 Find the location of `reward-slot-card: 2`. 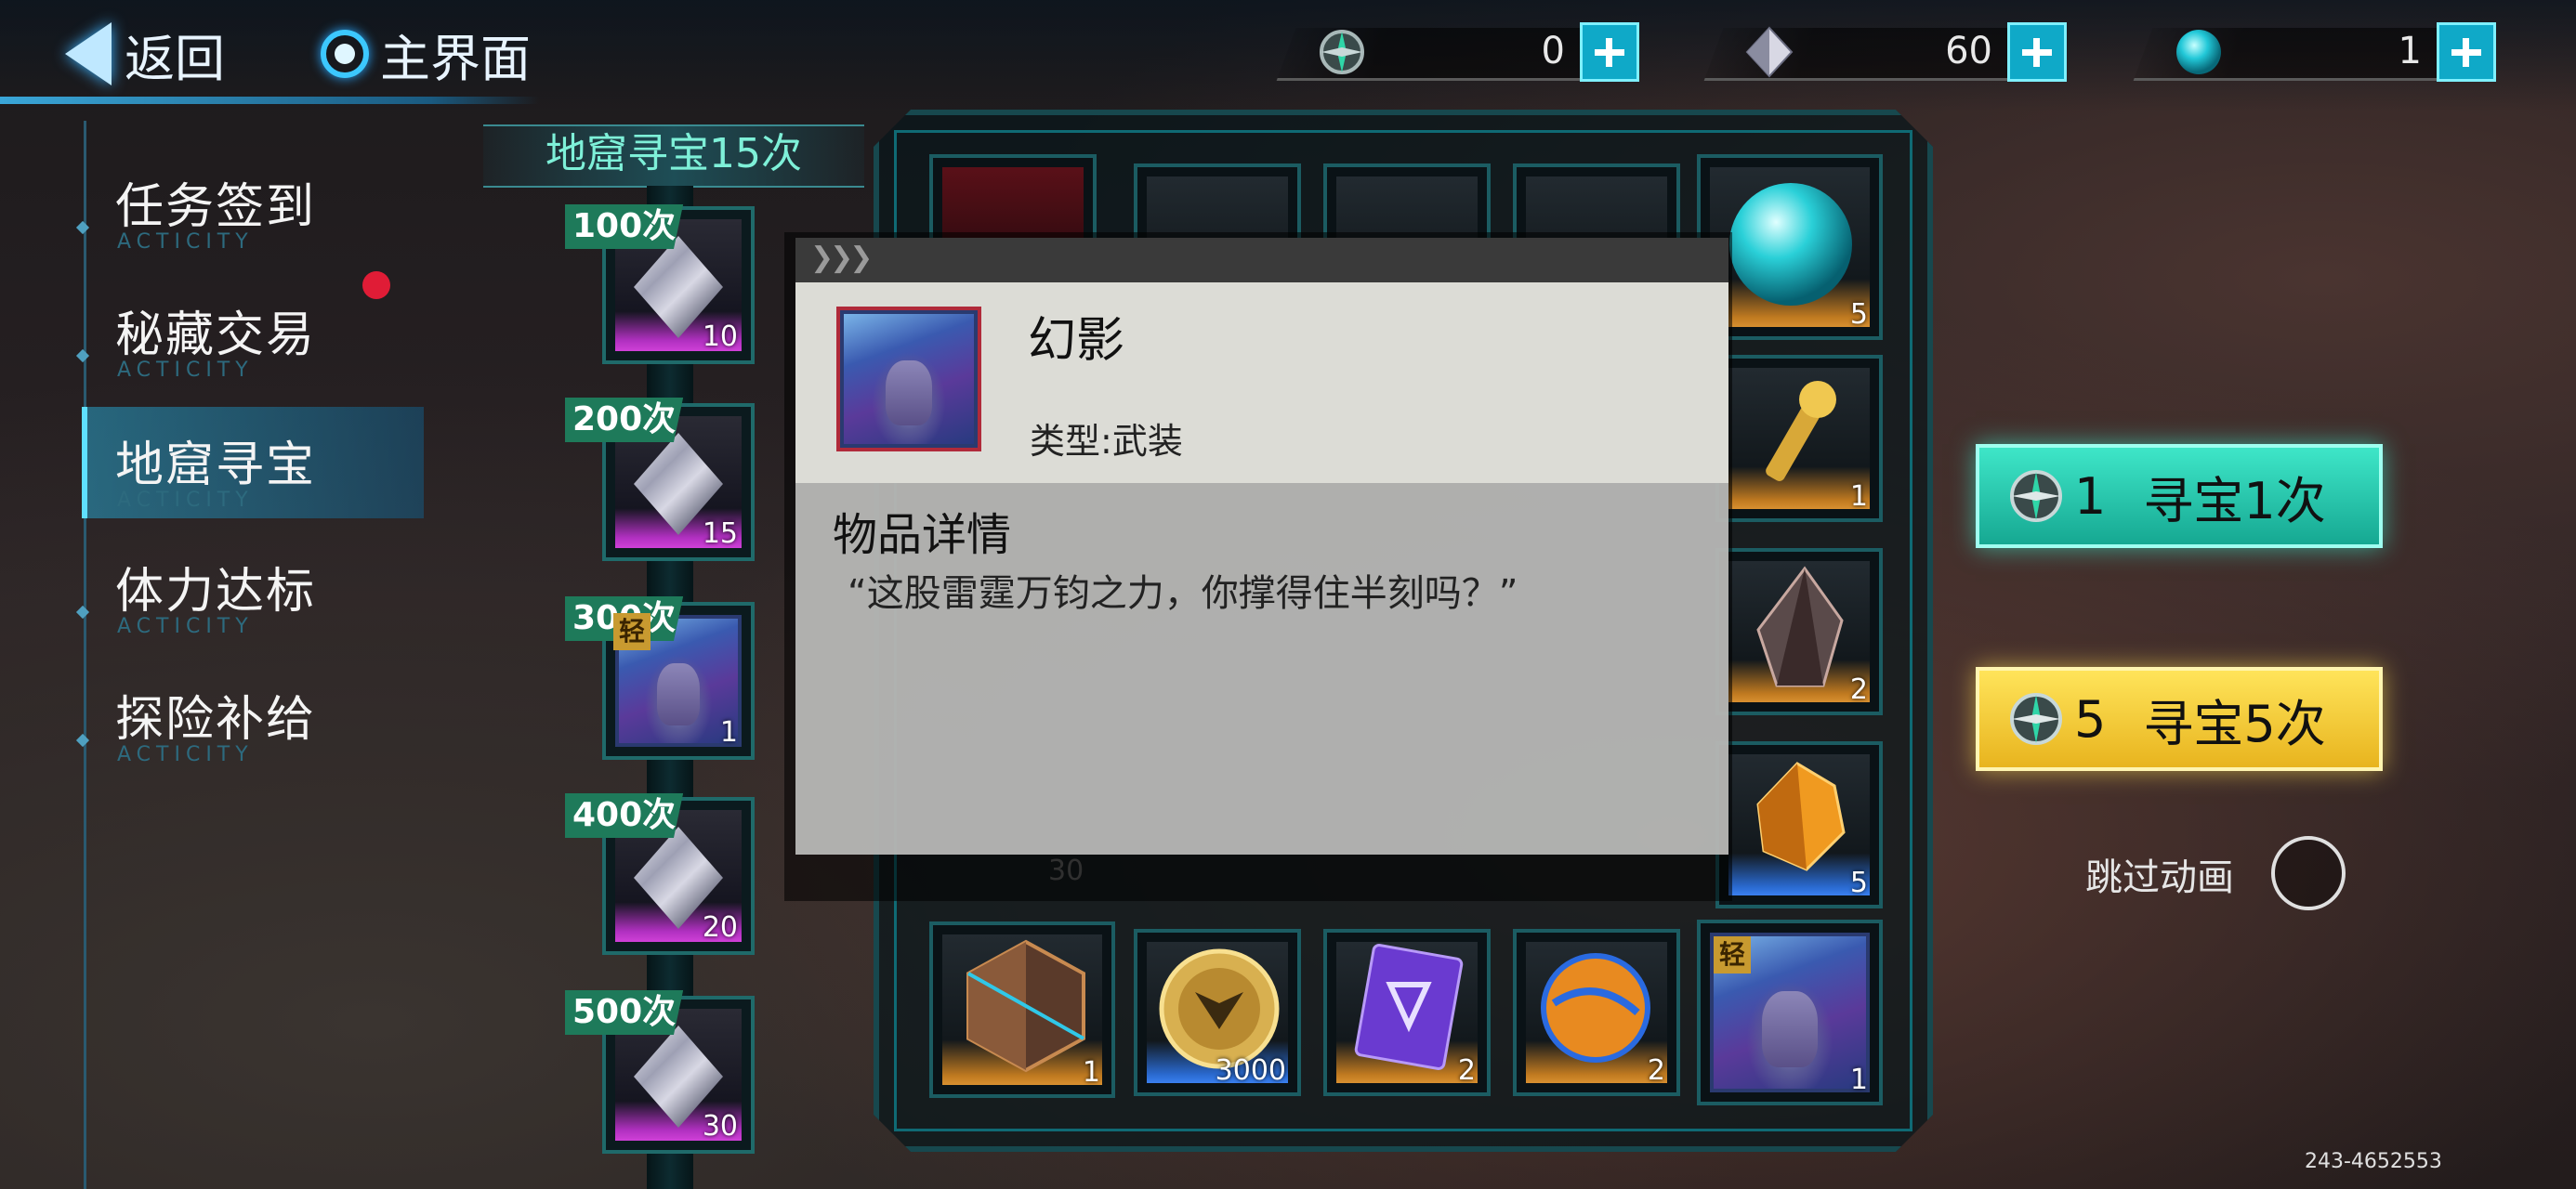

reward-slot-card: 2 is located at coordinates (1407, 1012).